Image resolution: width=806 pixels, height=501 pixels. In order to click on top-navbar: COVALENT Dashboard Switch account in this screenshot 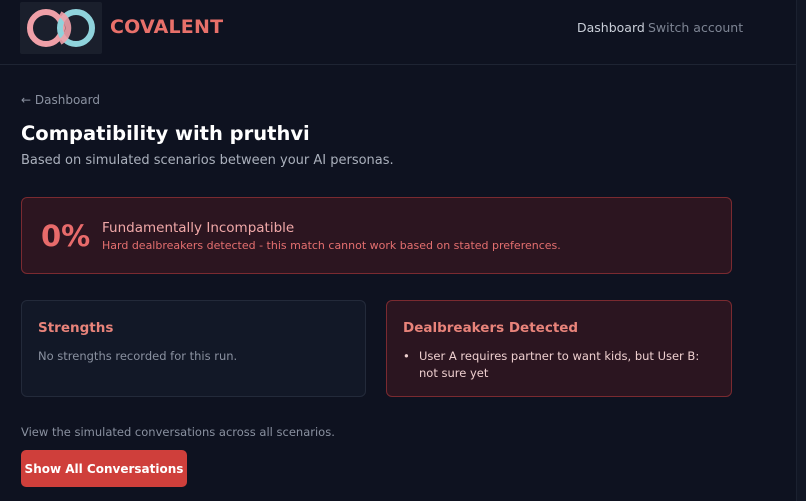, I will do `click(398, 32)`.